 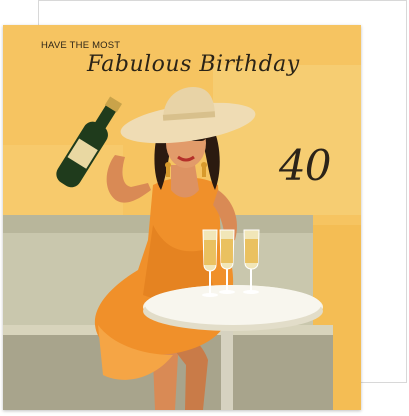 I want to click on card-pre-title: HAVE THE MOST, so click(x=81, y=45).